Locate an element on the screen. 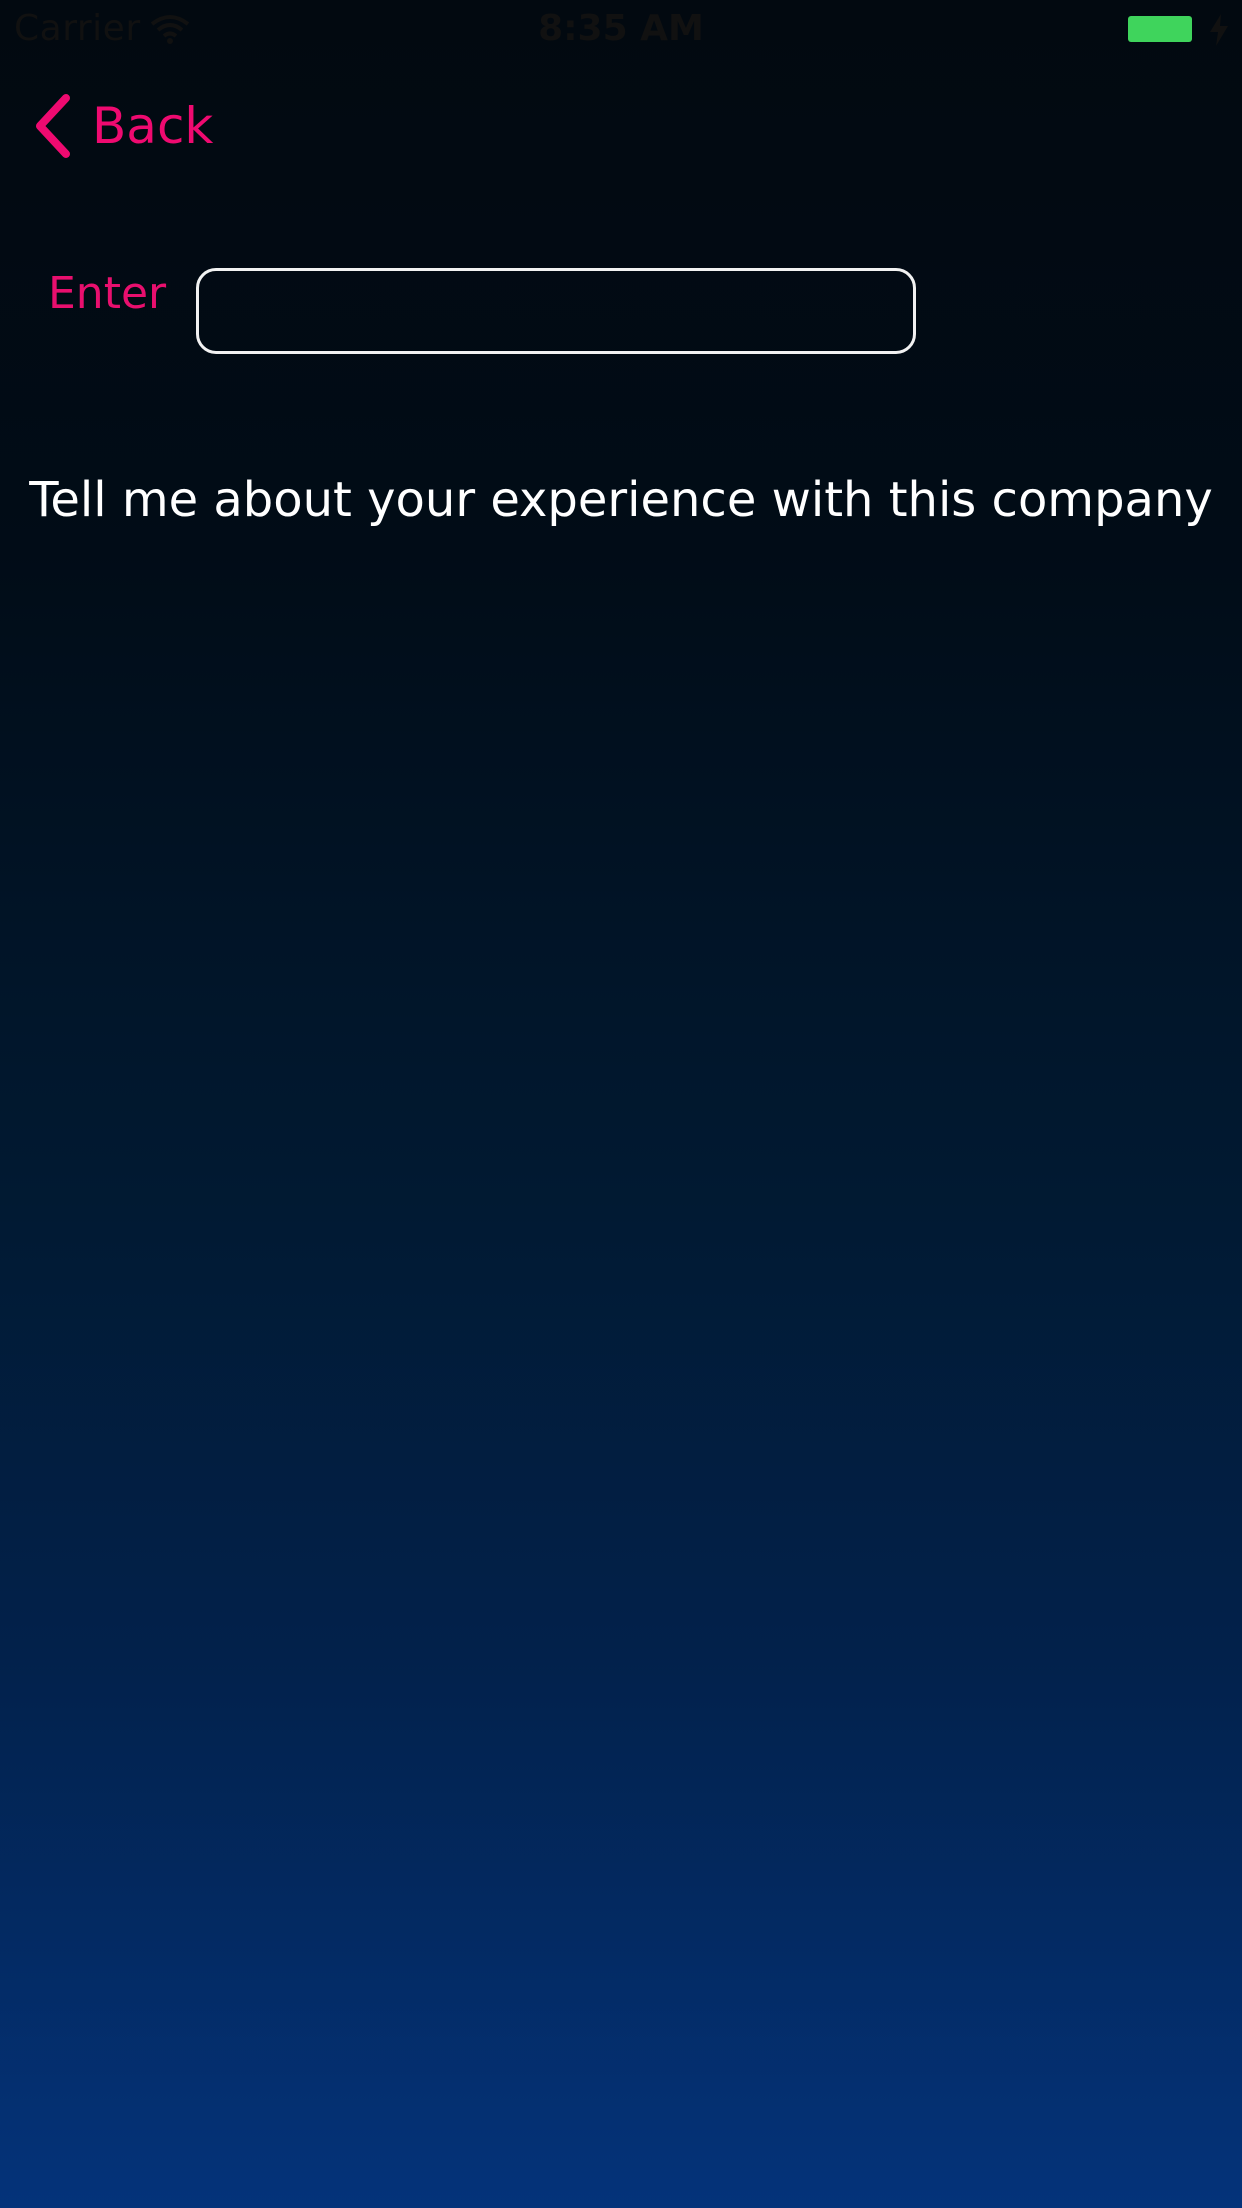 The width and height of the screenshot is (1242, 2208). back-button: Back is located at coordinates (122, 126).